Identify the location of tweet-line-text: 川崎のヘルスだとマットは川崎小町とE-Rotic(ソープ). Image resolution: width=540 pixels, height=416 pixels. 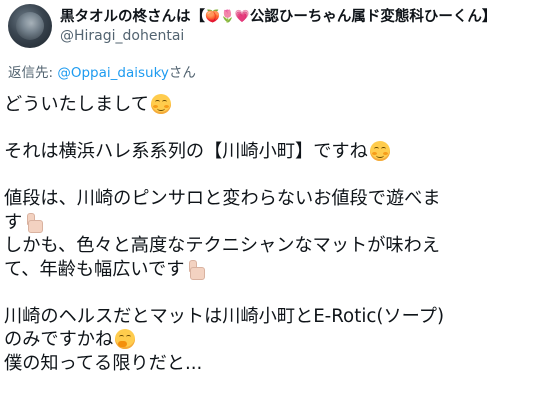
(224, 316).